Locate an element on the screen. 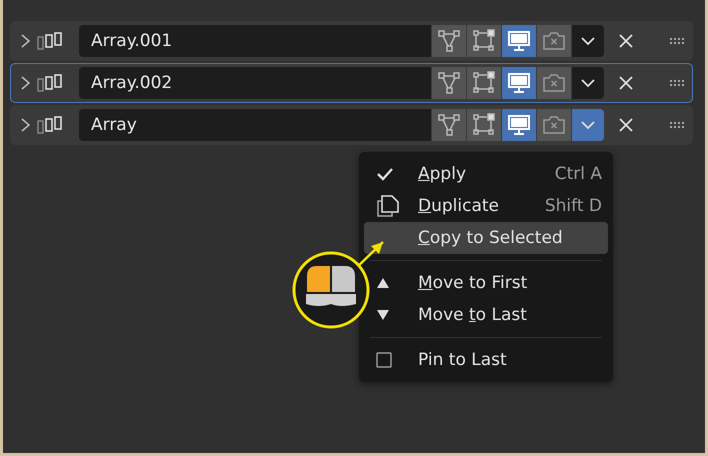  checkbox is located at coordinates (384, 360).